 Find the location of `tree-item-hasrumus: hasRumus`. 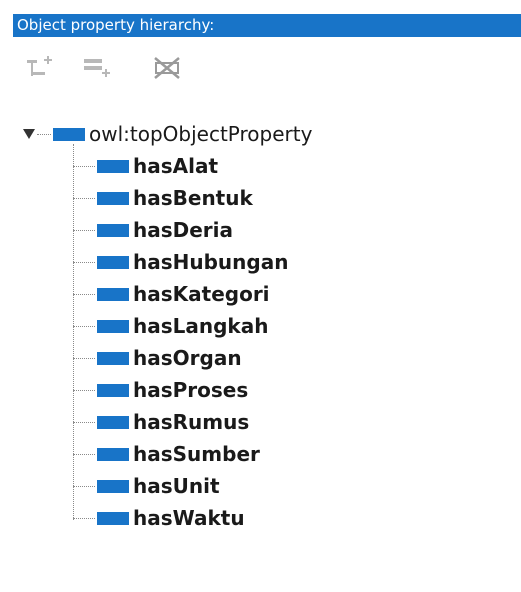

tree-item-hasrumus: hasRumus is located at coordinates (161, 422).